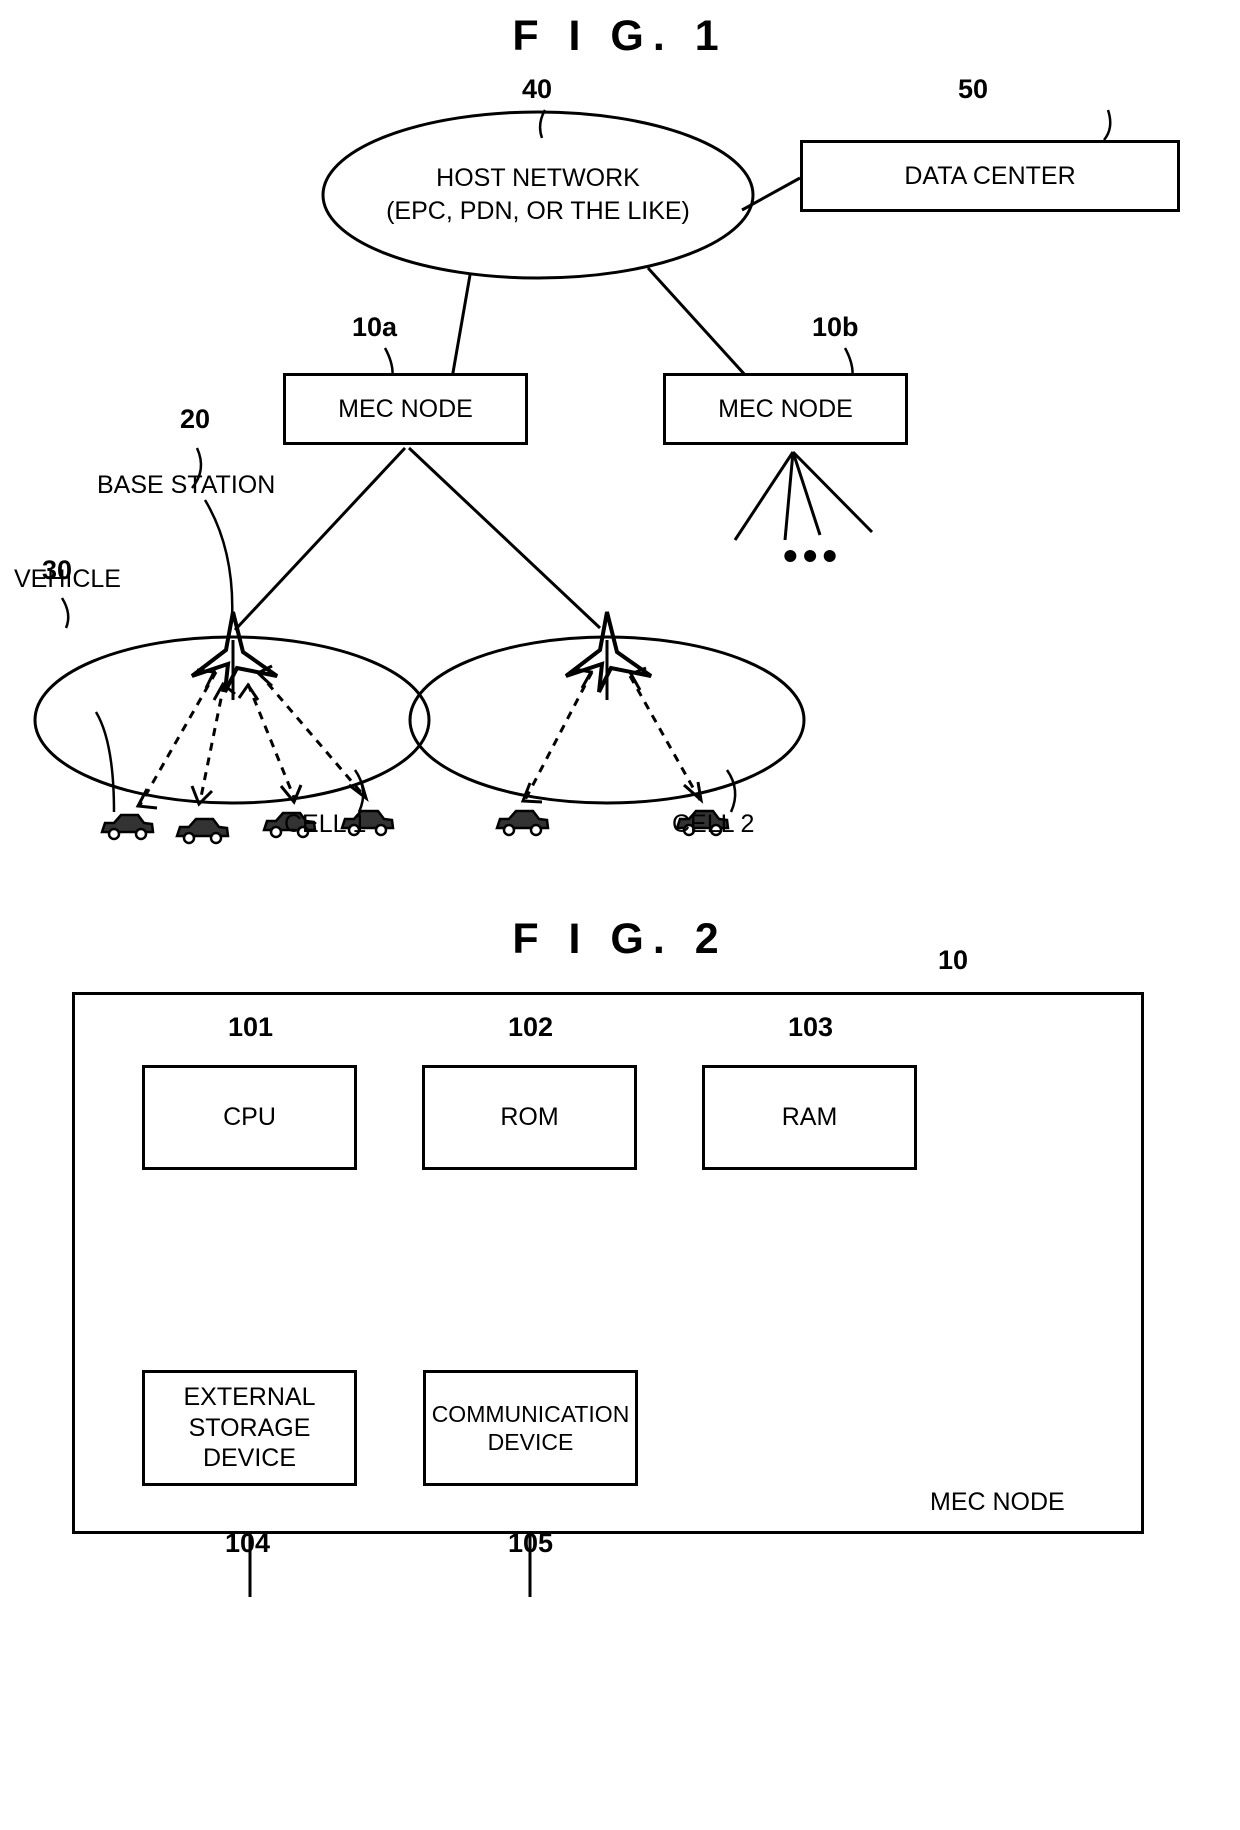  What do you see at coordinates (813, 555) in the screenshot?
I see `mec-node-b-ellipsis: •••` at bounding box center [813, 555].